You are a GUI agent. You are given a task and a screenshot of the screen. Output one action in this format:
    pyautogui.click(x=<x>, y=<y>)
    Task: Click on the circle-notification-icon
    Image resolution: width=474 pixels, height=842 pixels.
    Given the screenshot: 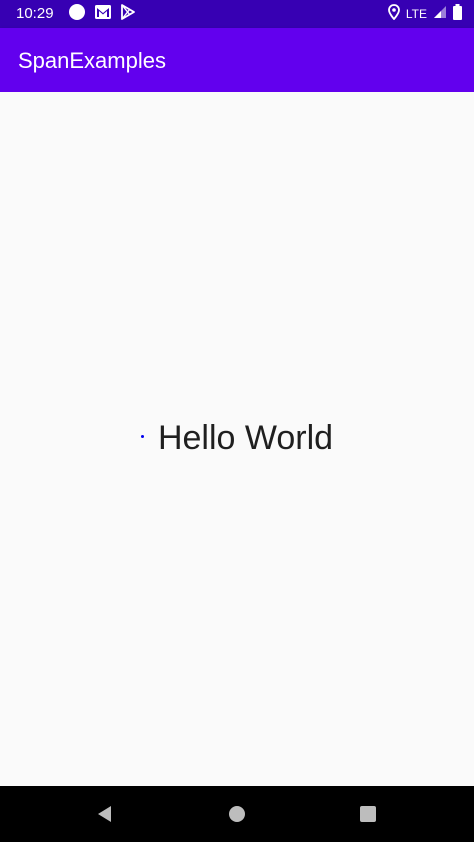 What is the action you would take?
    pyautogui.click(x=77, y=14)
    